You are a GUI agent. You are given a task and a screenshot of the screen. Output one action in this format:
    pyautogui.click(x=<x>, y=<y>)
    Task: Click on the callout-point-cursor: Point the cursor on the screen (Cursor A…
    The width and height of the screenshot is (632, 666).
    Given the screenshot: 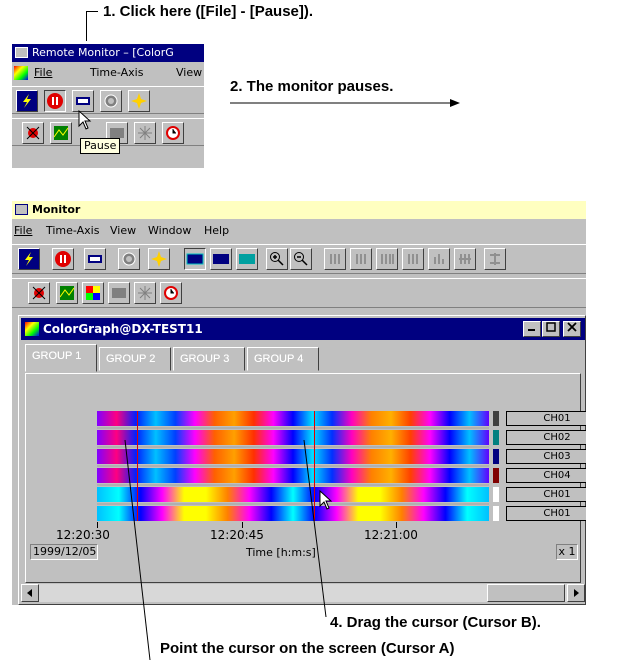 What is the action you would take?
    pyautogui.click(x=307, y=648)
    